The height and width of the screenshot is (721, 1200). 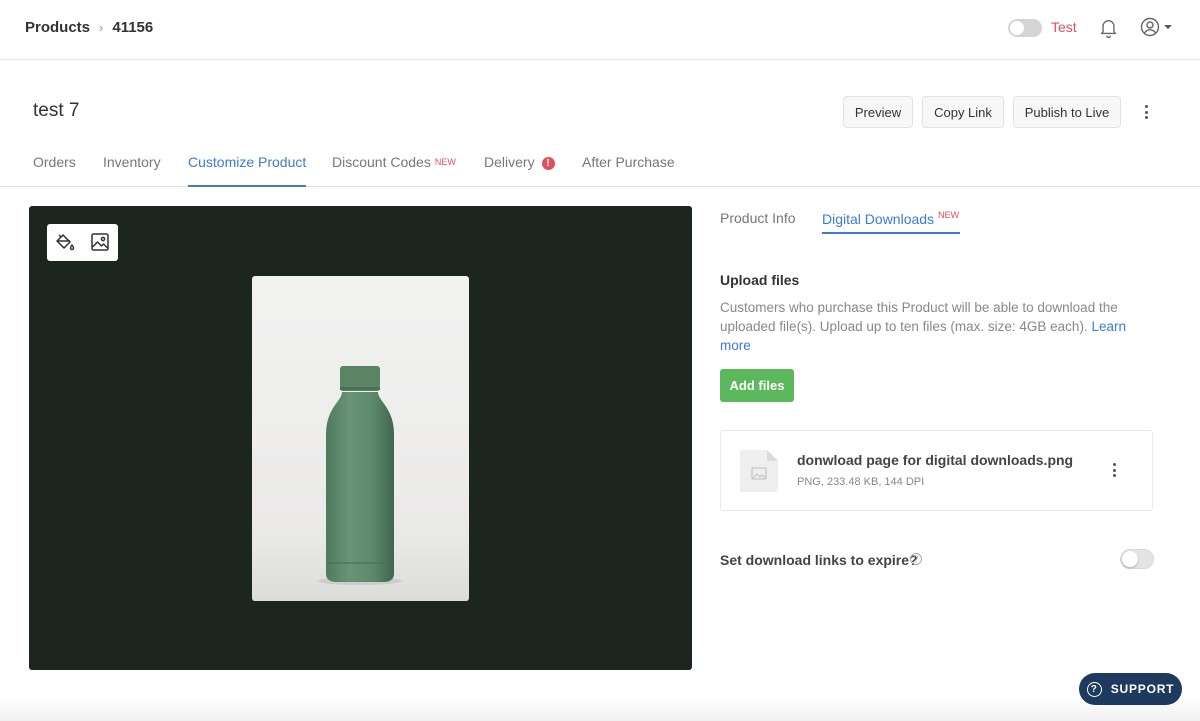 What do you see at coordinates (628, 162) in the screenshot?
I see `tab-label: After Purchase` at bounding box center [628, 162].